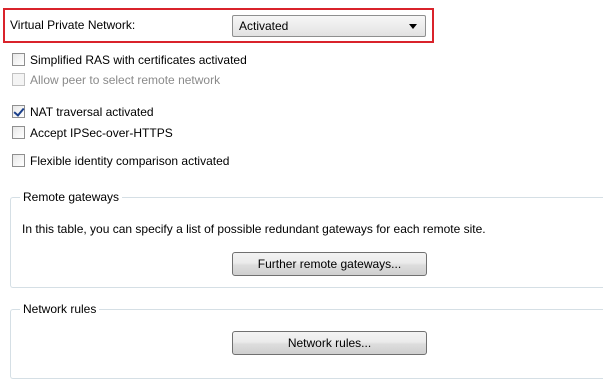 The height and width of the screenshot is (379, 603). I want to click on option-nat-traversal: NAT traversal activated, so click(83, 111).